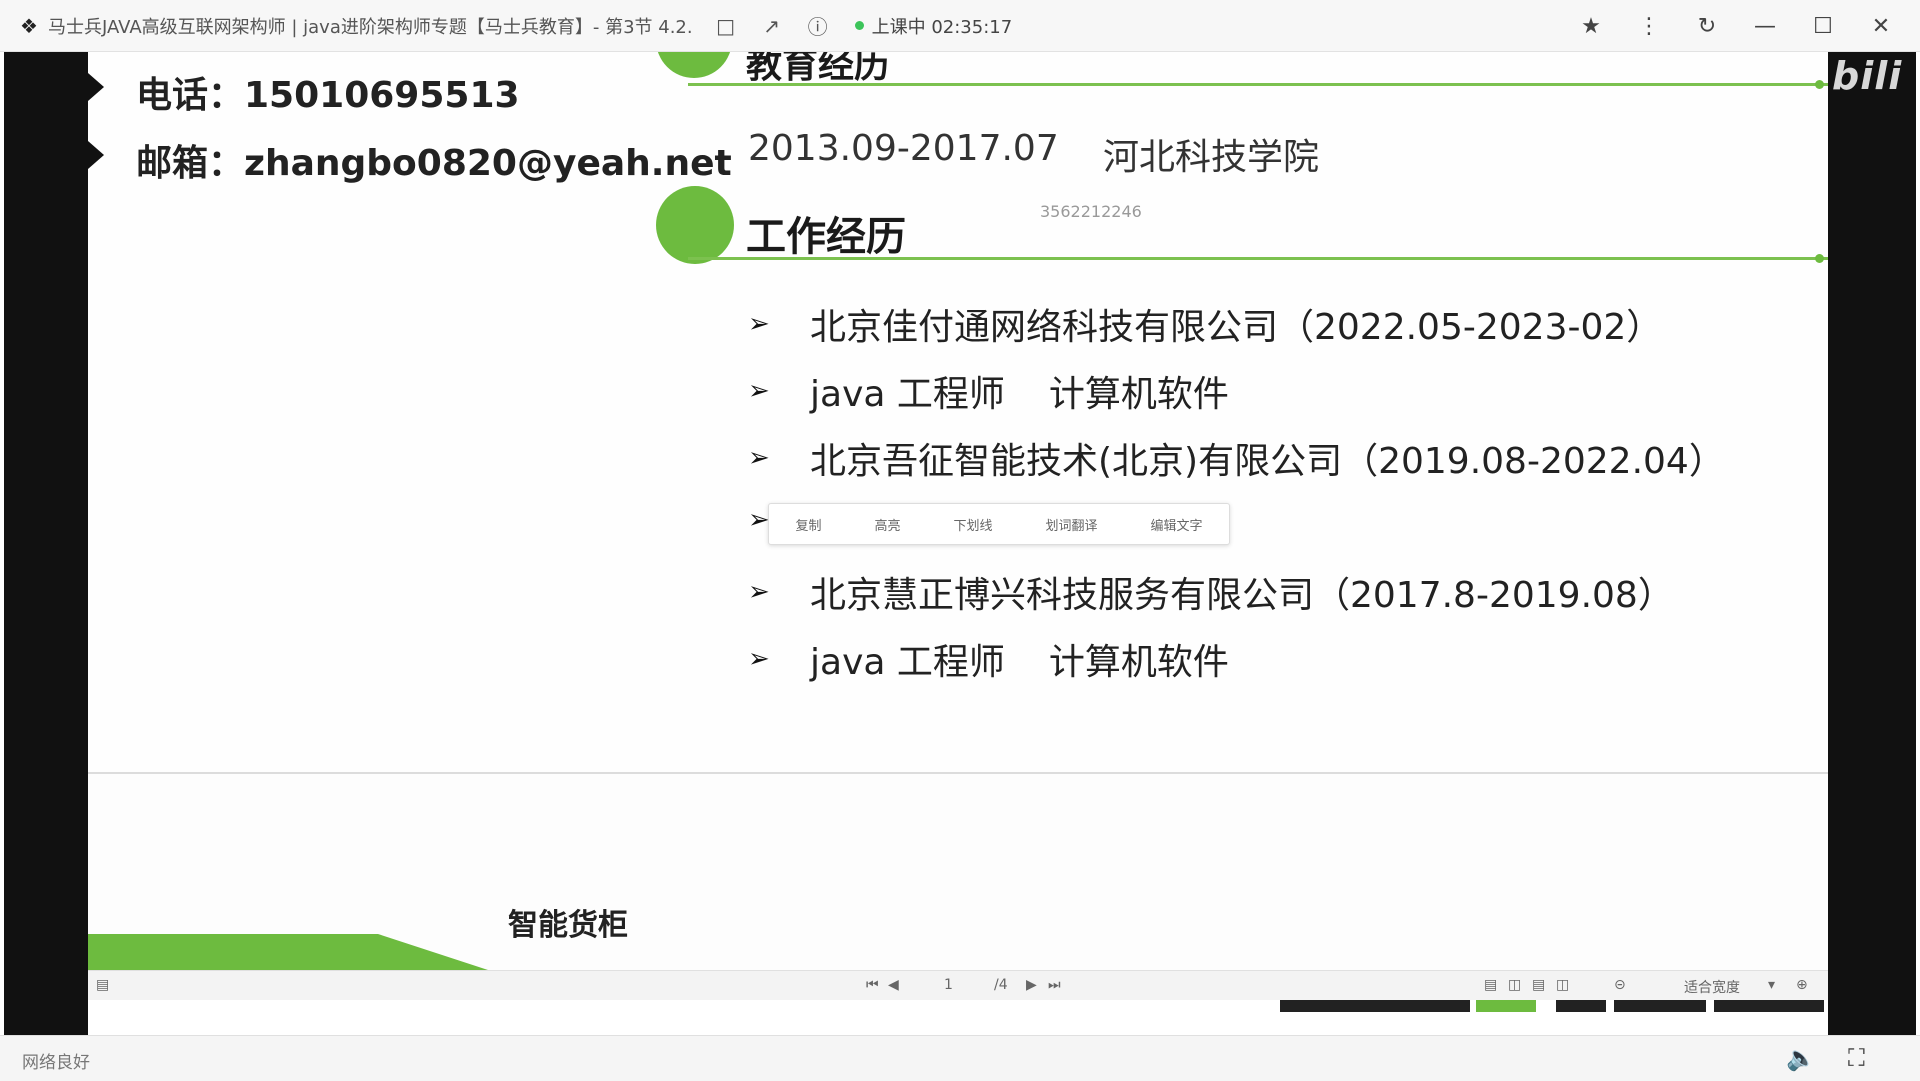  I want to click on right-letterbox, so click(1872, 543).